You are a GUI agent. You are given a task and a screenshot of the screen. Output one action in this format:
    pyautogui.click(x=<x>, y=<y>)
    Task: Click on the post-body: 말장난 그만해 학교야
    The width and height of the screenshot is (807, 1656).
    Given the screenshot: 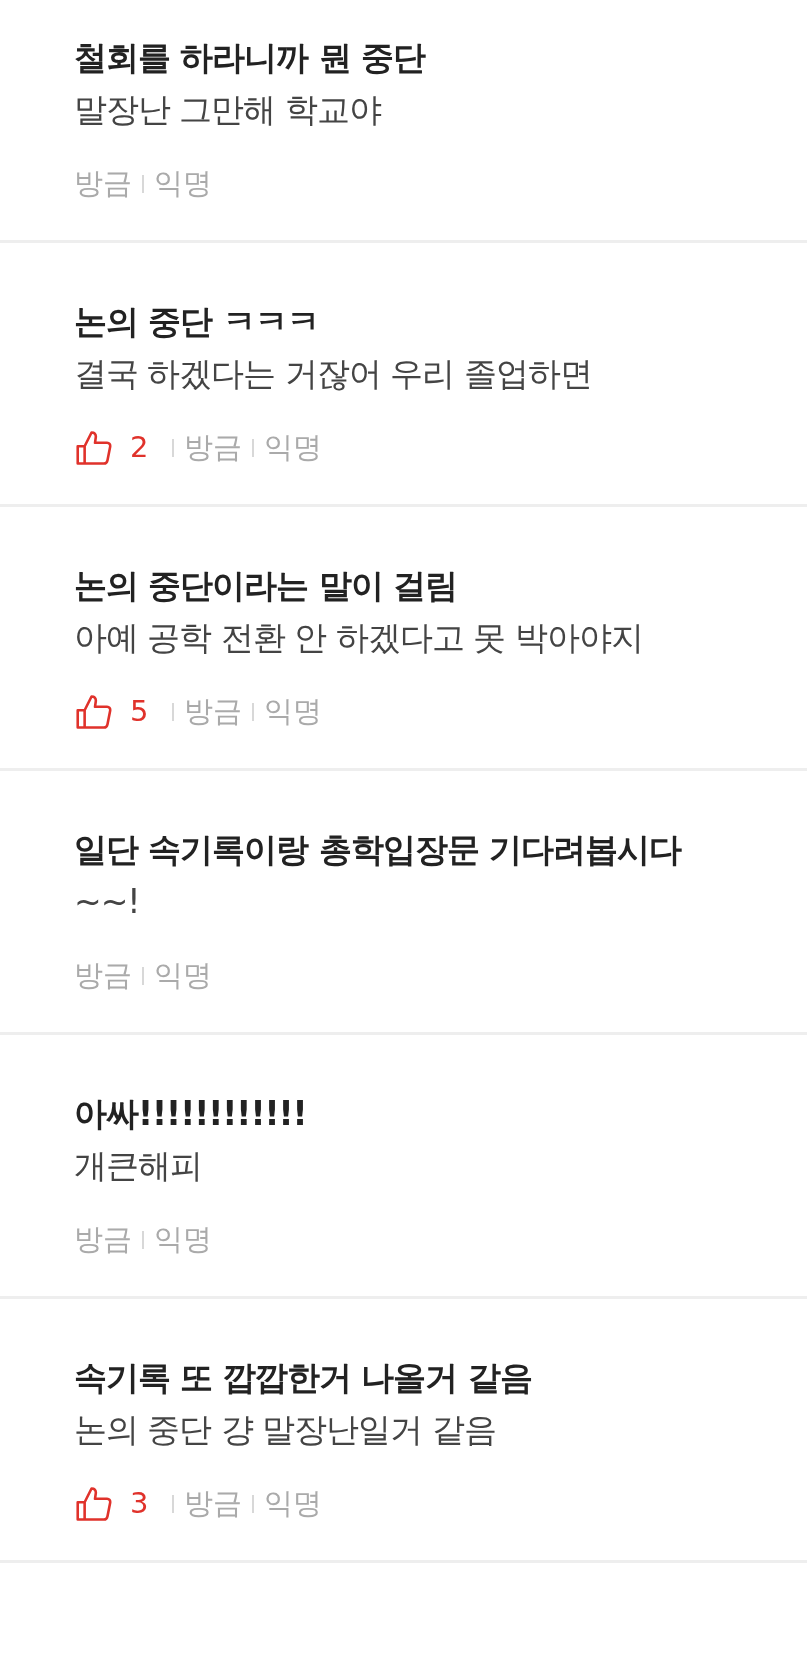 What is the action you would take?
    pyautogui.click(x=227, y=110)
    